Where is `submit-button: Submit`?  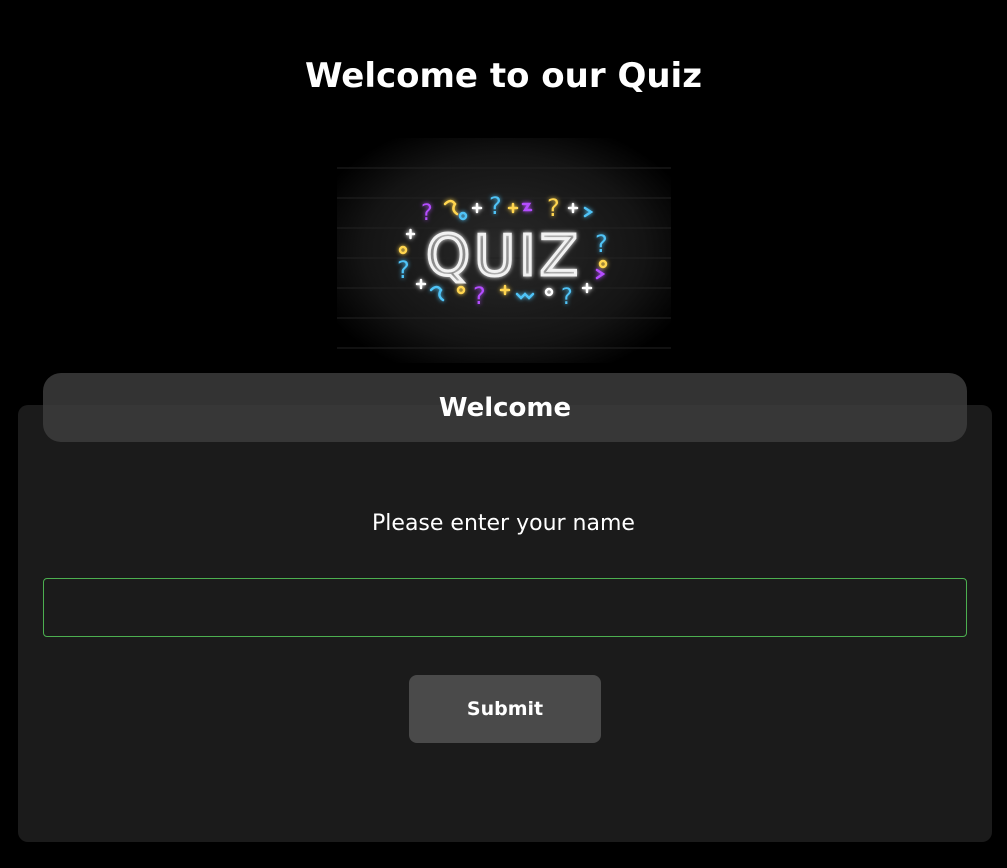
submit-button: Submit is located at coordinates (505, 709).